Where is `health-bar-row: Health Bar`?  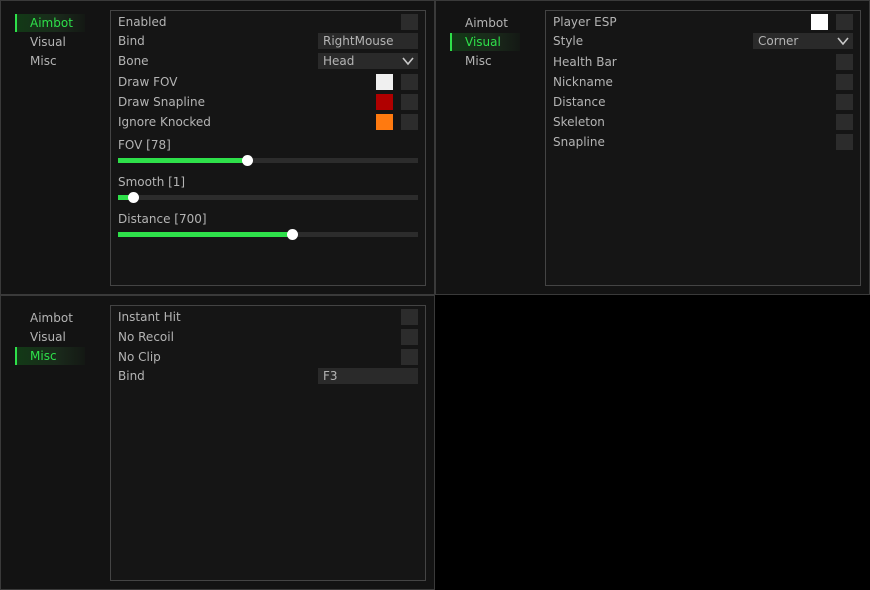
health-bar-row: Health Bar is located at coordinates (703, 62).